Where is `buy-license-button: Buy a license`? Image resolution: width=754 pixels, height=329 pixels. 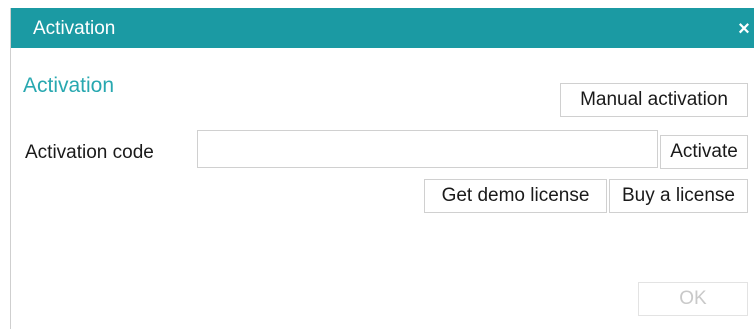 buy-license-button: Buy a license is located at coordinates (678, 196).